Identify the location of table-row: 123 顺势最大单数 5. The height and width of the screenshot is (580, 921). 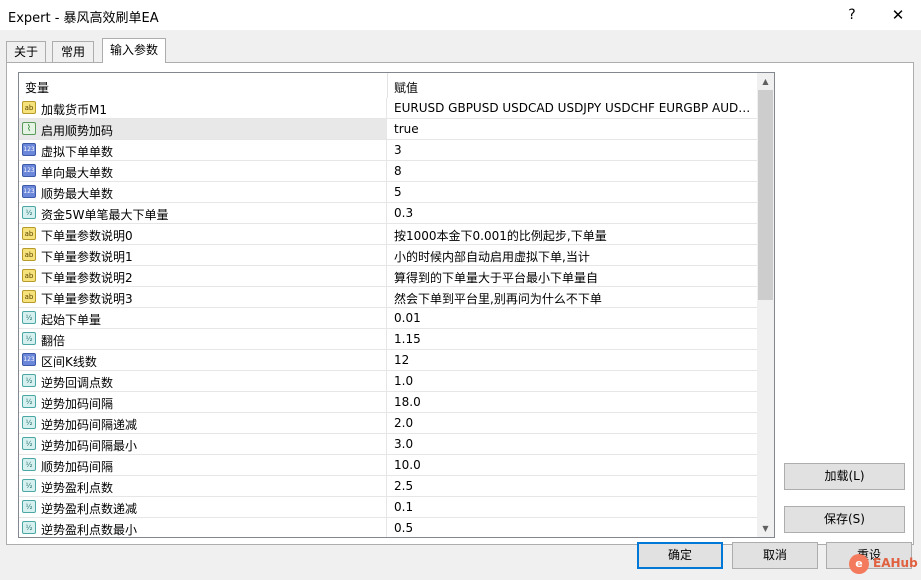
(388, 192).